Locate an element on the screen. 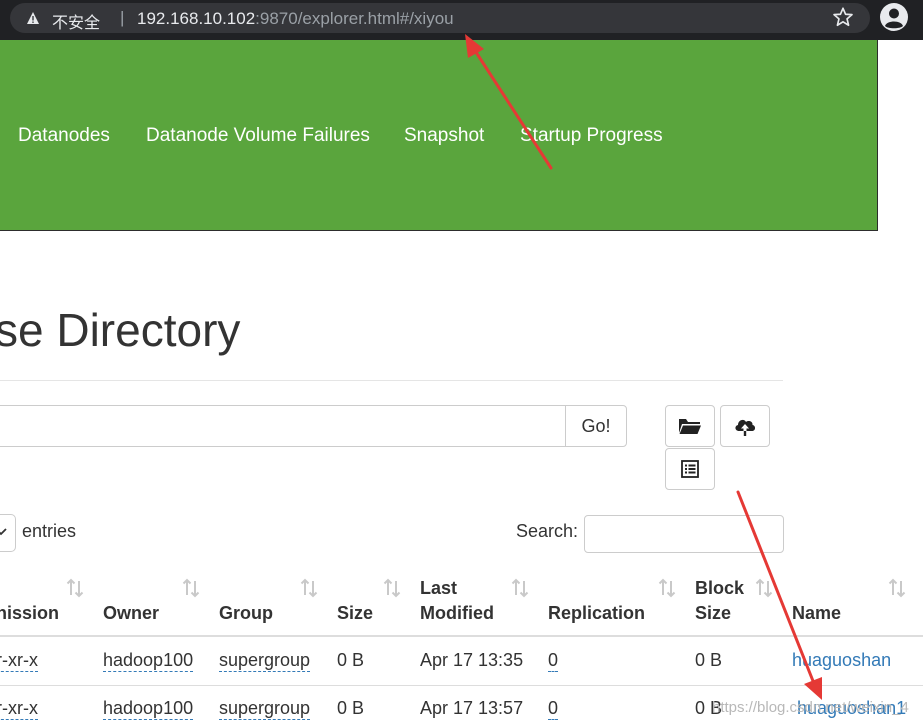  watermark: https://blog.csdn.net/weixin_4 is located at coordinates (810, 707).